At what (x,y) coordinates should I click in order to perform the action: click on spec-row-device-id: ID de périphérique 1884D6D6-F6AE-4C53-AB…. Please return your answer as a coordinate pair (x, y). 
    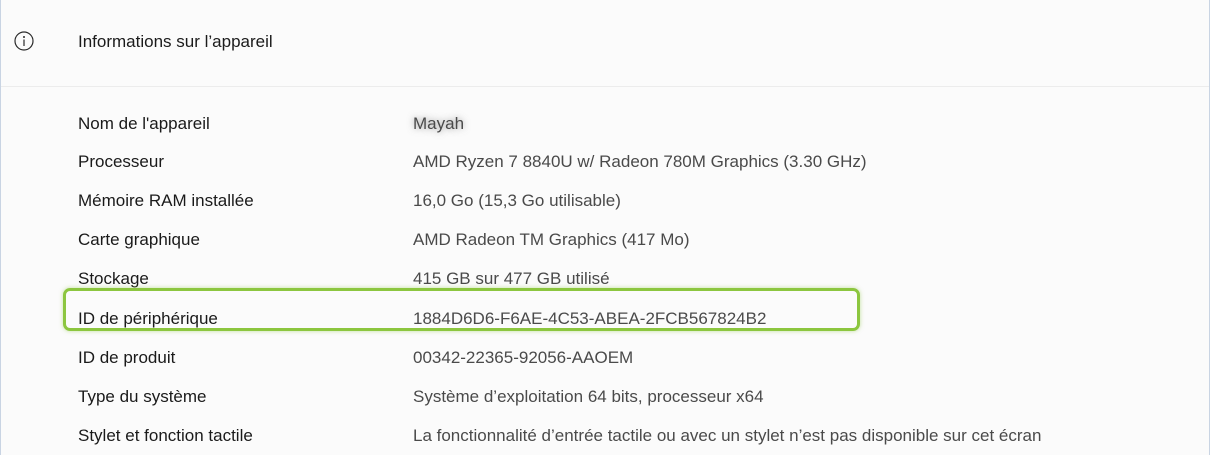
    Looking at the image, I should click on (605, 318).